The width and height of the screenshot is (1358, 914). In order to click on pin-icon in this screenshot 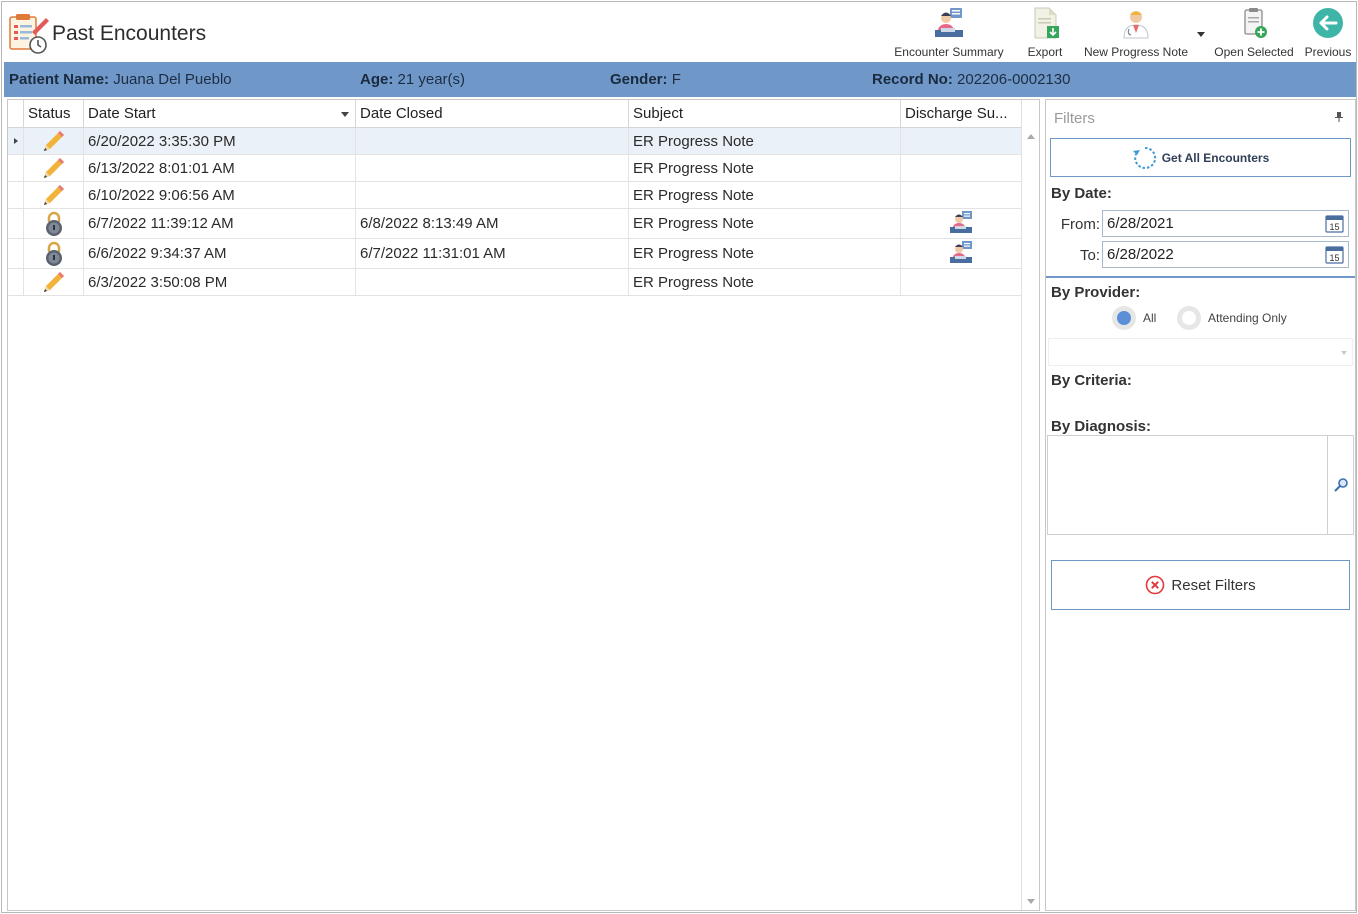, I will do `click(1339, 117)`.